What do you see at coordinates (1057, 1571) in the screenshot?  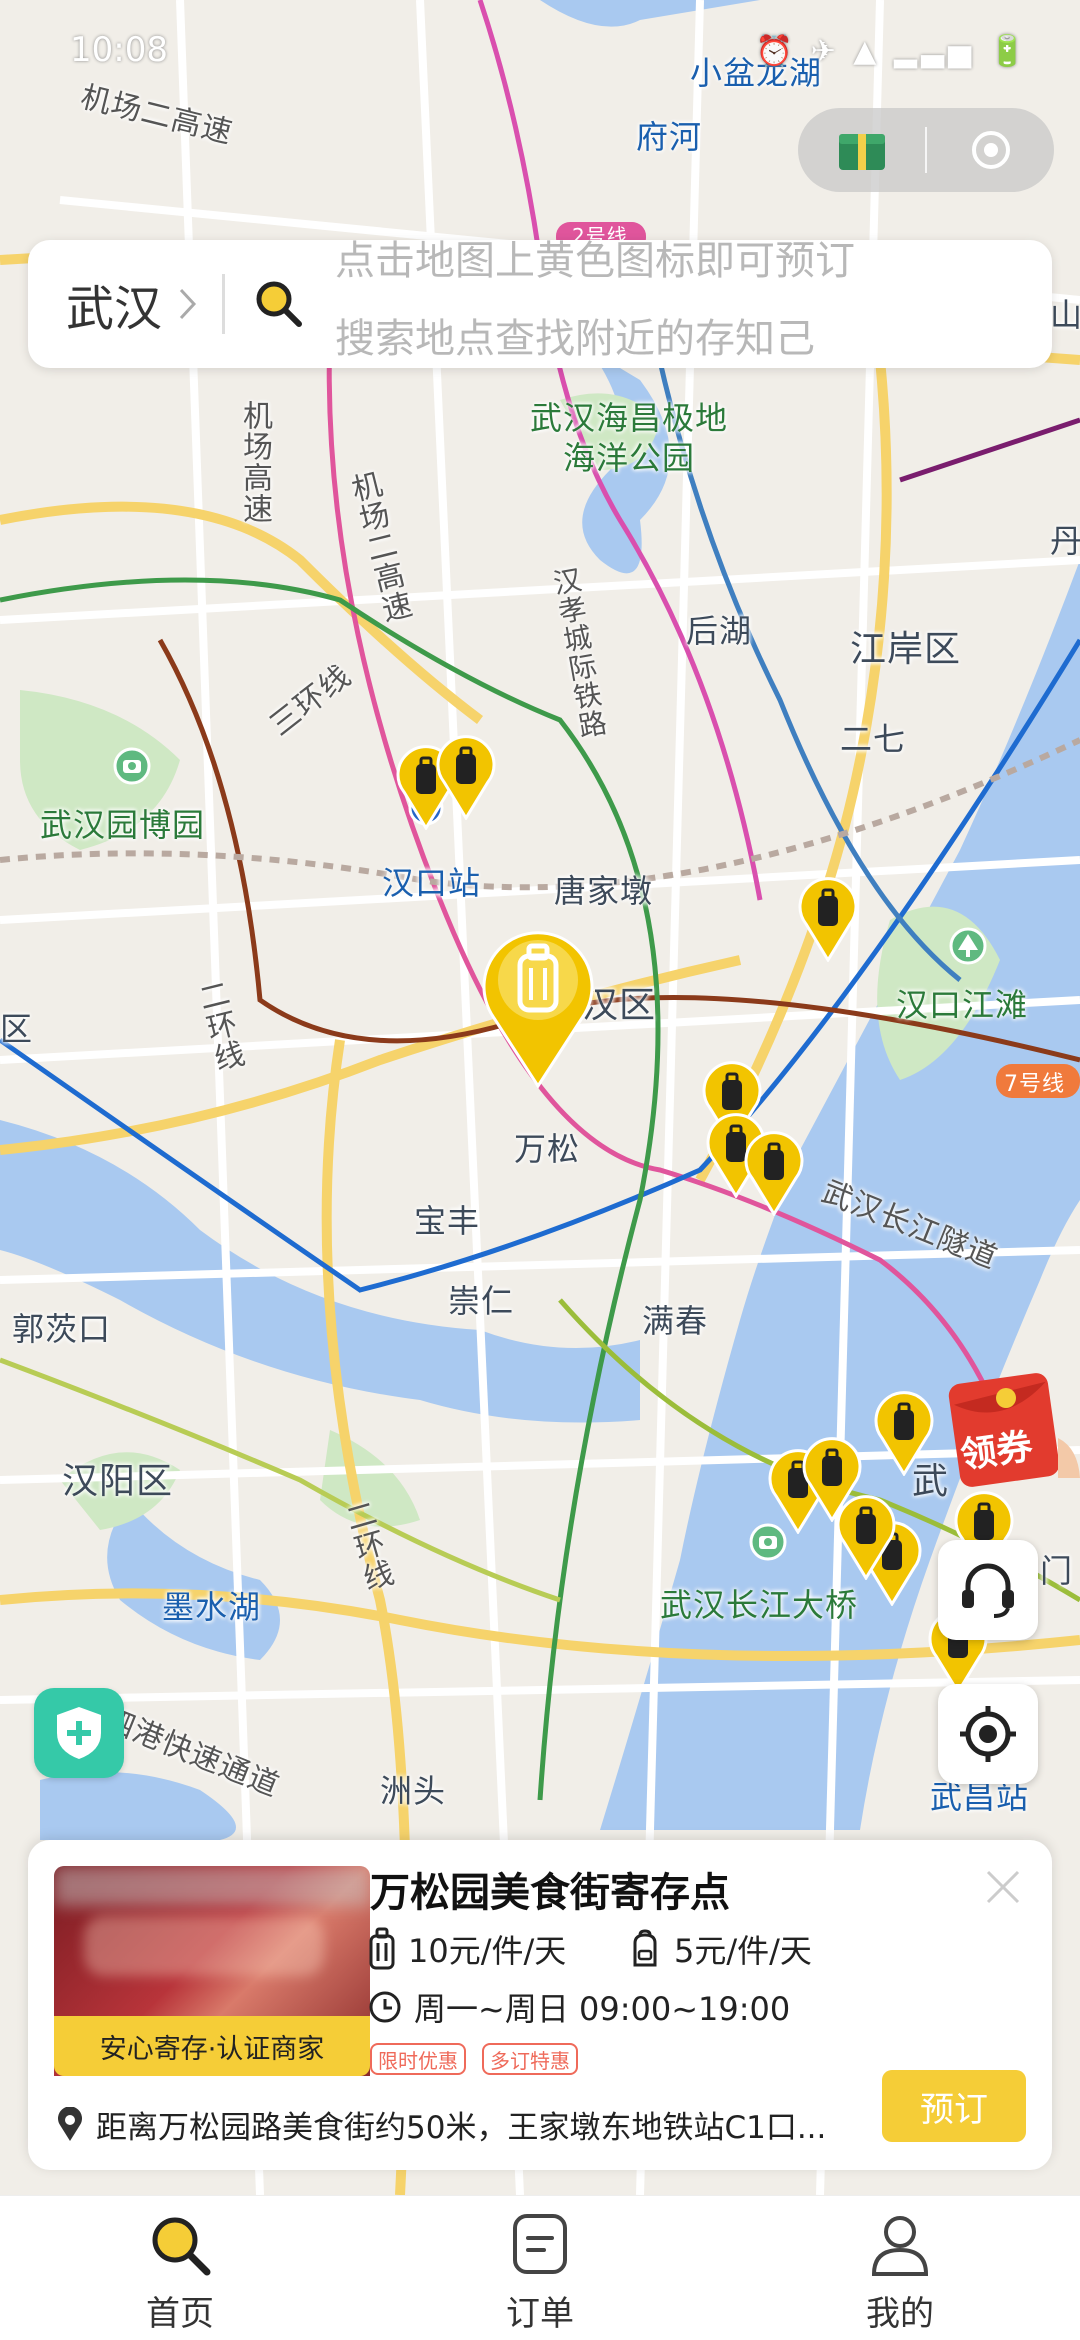 I see `map-label-area: 门` at bounding box center [1057, 1571].